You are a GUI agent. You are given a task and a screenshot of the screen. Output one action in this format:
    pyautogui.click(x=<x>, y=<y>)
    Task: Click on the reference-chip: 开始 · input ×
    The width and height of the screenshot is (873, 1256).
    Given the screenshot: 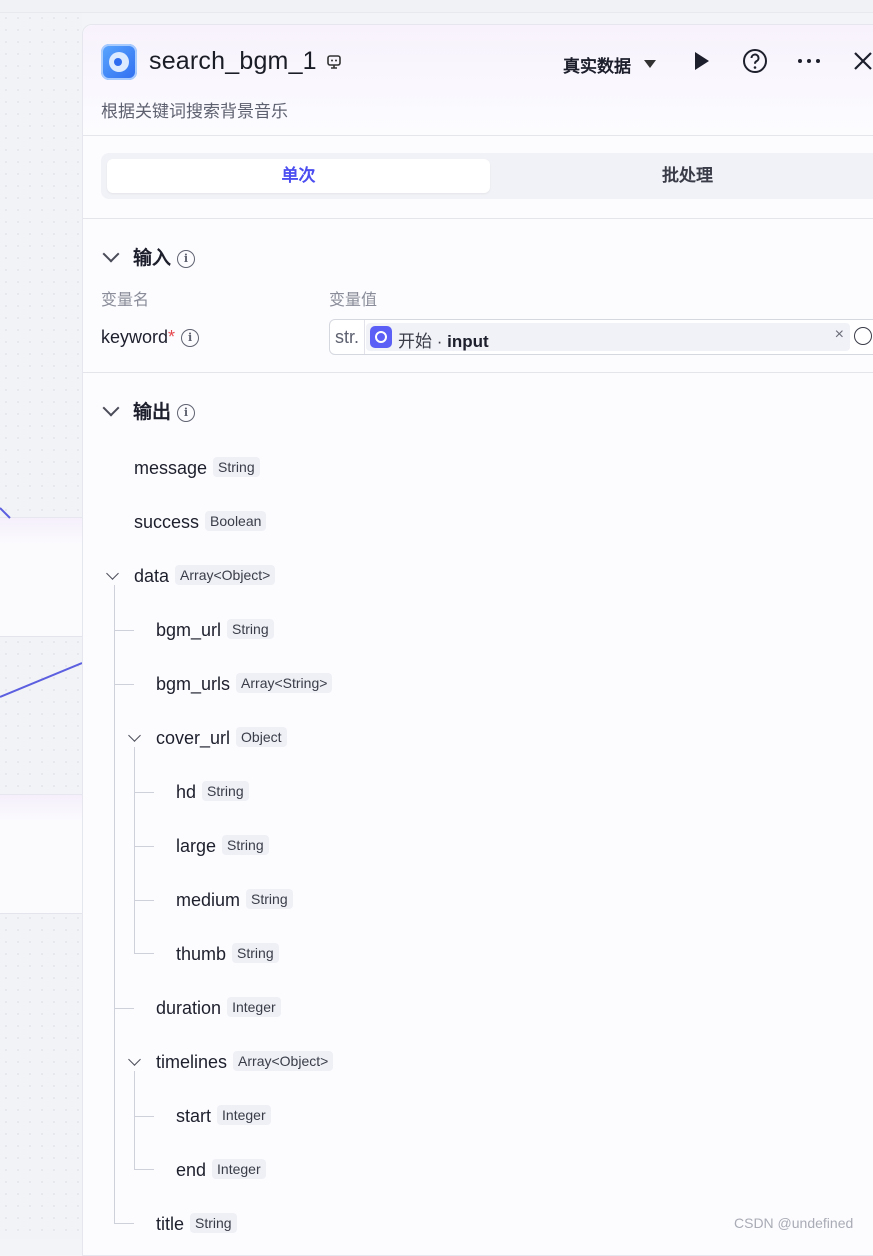 What is the action you would take?
    pyautogui.click(x=608, y=337)
    